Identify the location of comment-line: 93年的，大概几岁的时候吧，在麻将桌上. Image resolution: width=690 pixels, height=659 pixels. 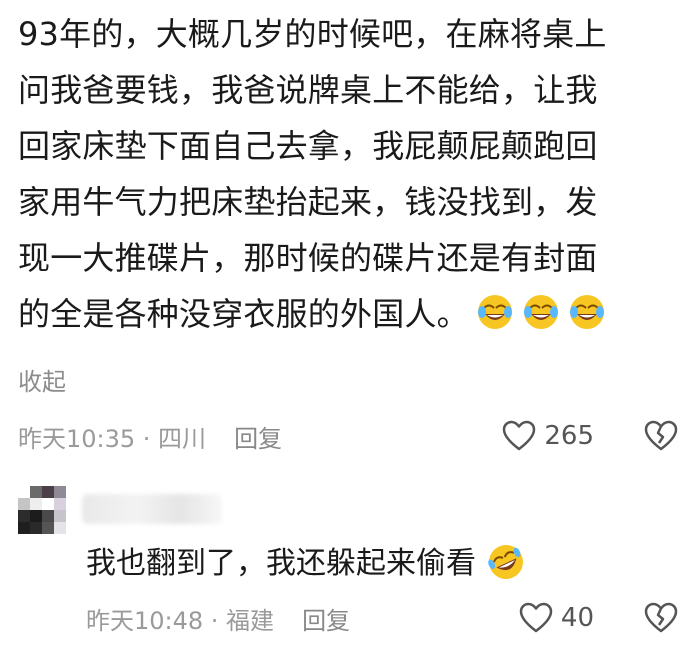
(312, 34).